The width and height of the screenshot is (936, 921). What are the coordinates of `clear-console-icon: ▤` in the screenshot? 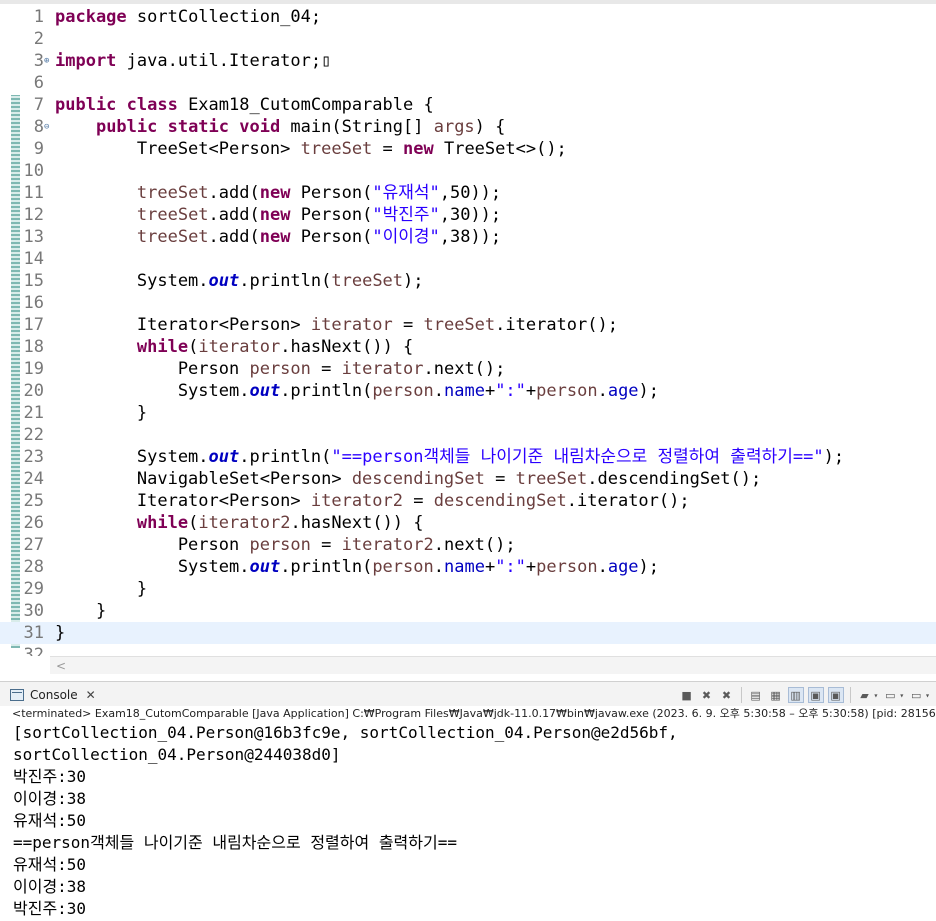 It's located at (756, 695).